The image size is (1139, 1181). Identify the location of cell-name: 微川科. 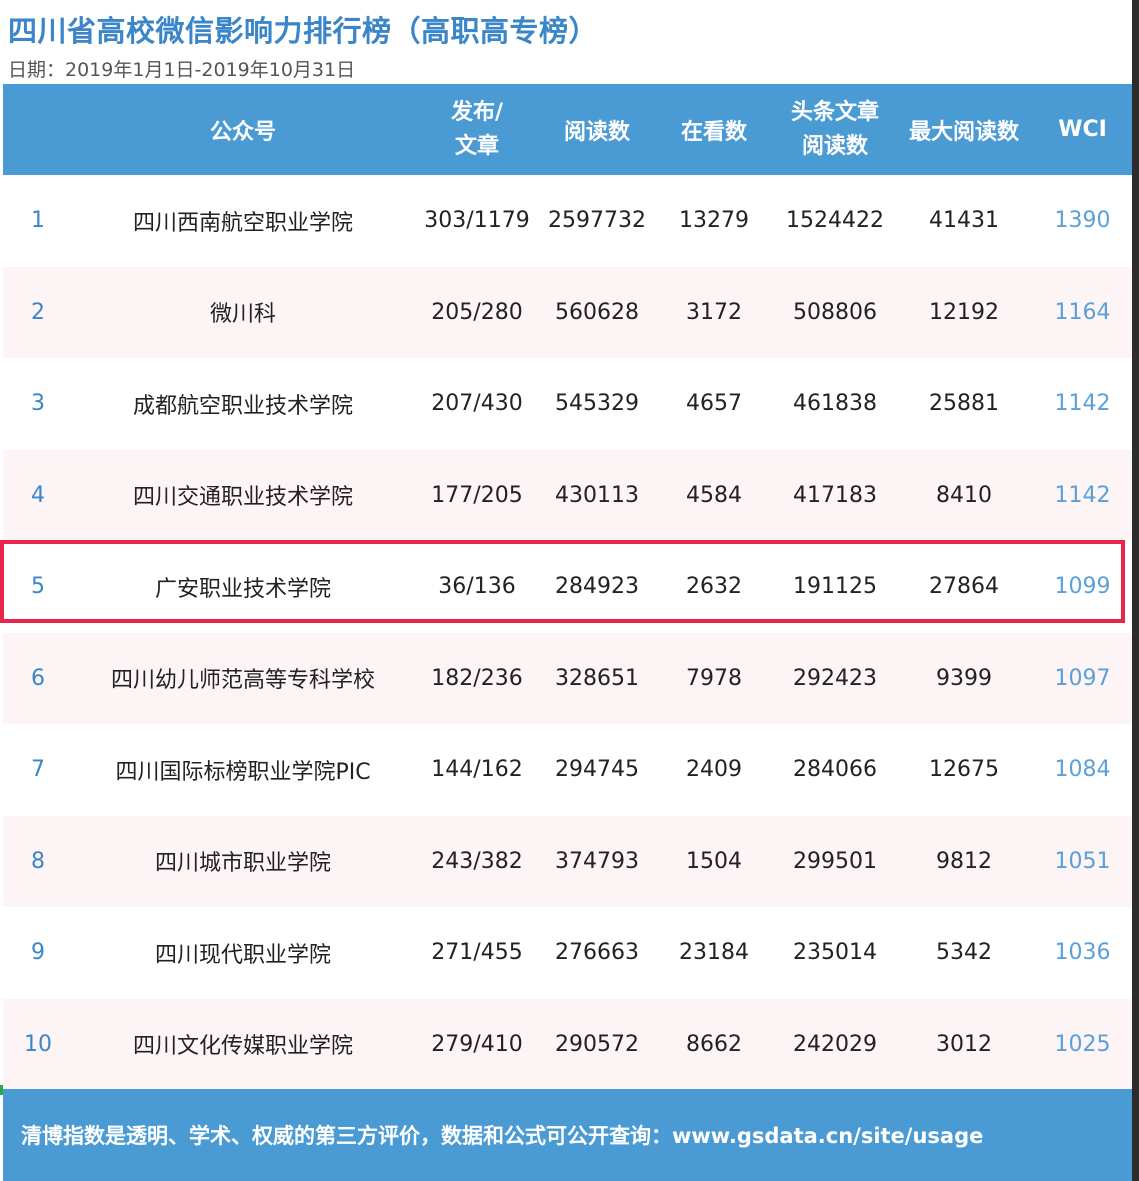
(242, 315).